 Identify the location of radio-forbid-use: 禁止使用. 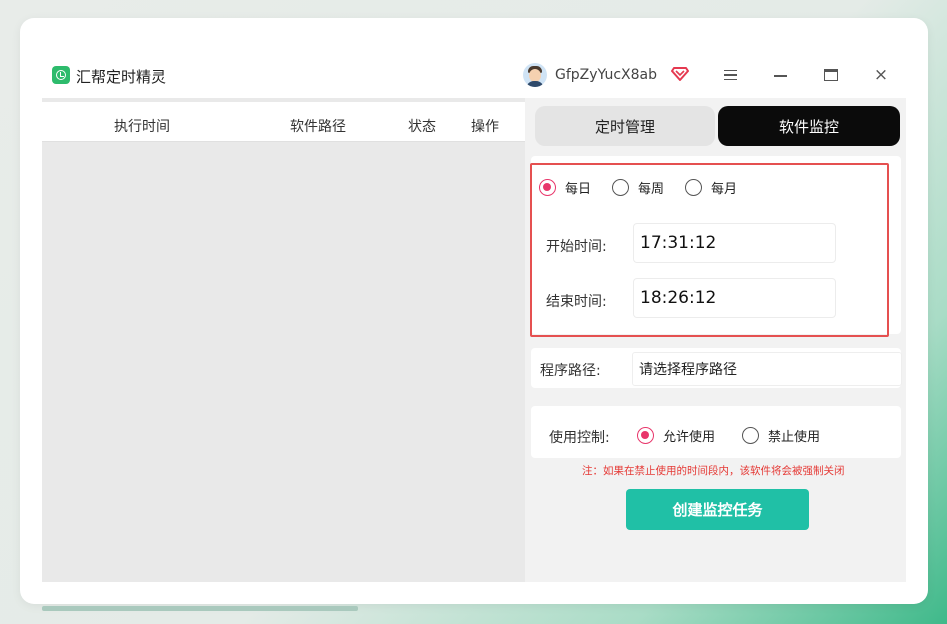
(781, 435).